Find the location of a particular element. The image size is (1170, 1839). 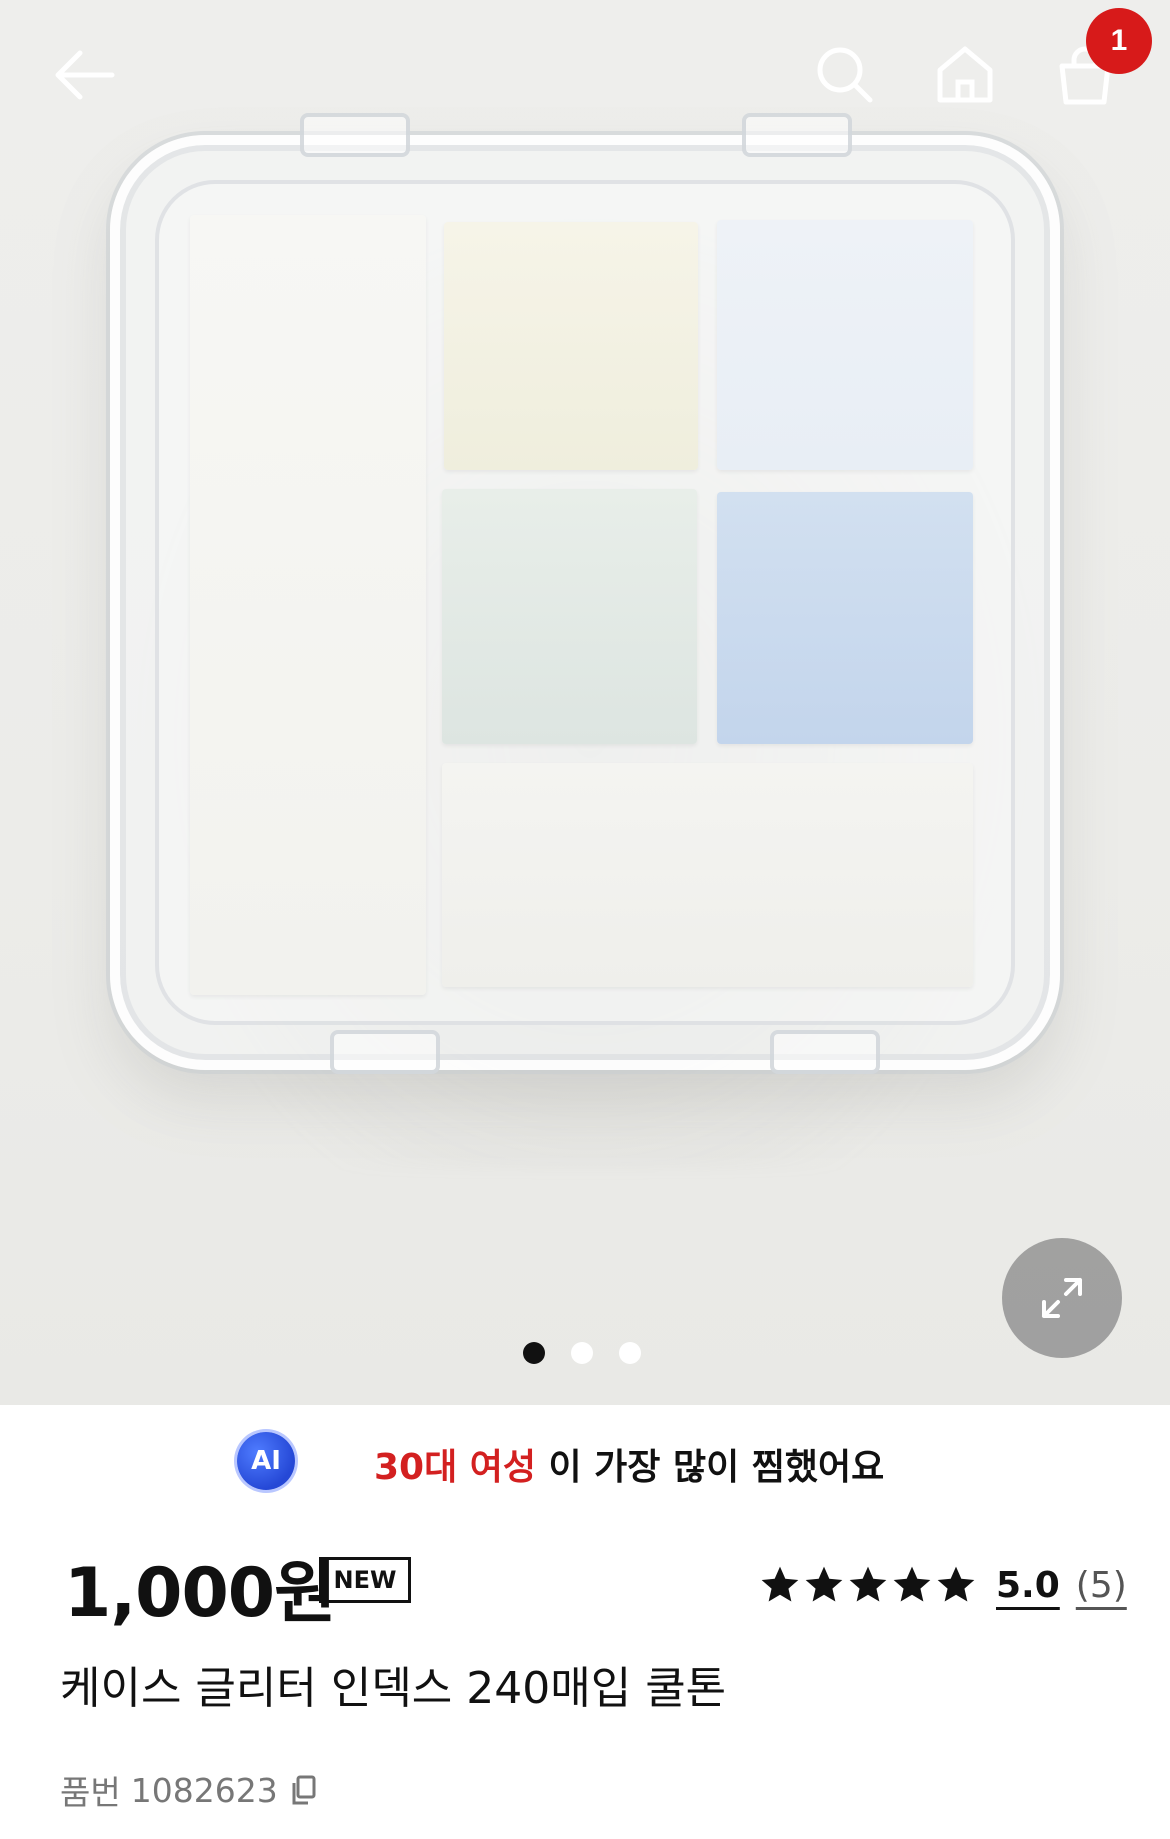

cart-count-badge: 1 is located at coordinates (1119, 41).